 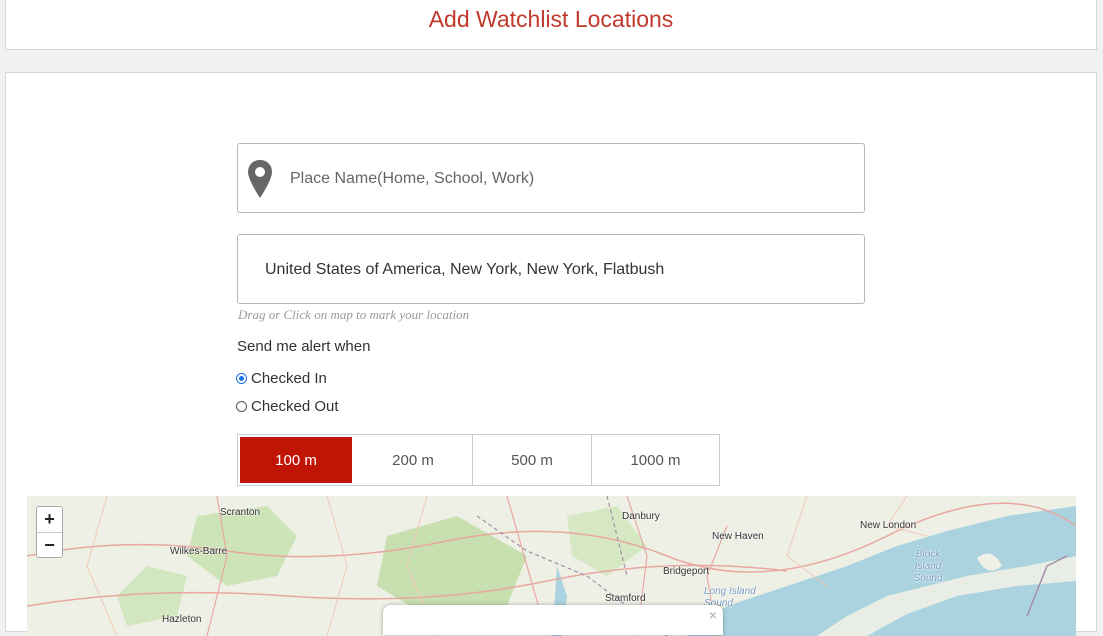 I want to click on radio-checked-in: Checked In, so click(x=281, y=378).